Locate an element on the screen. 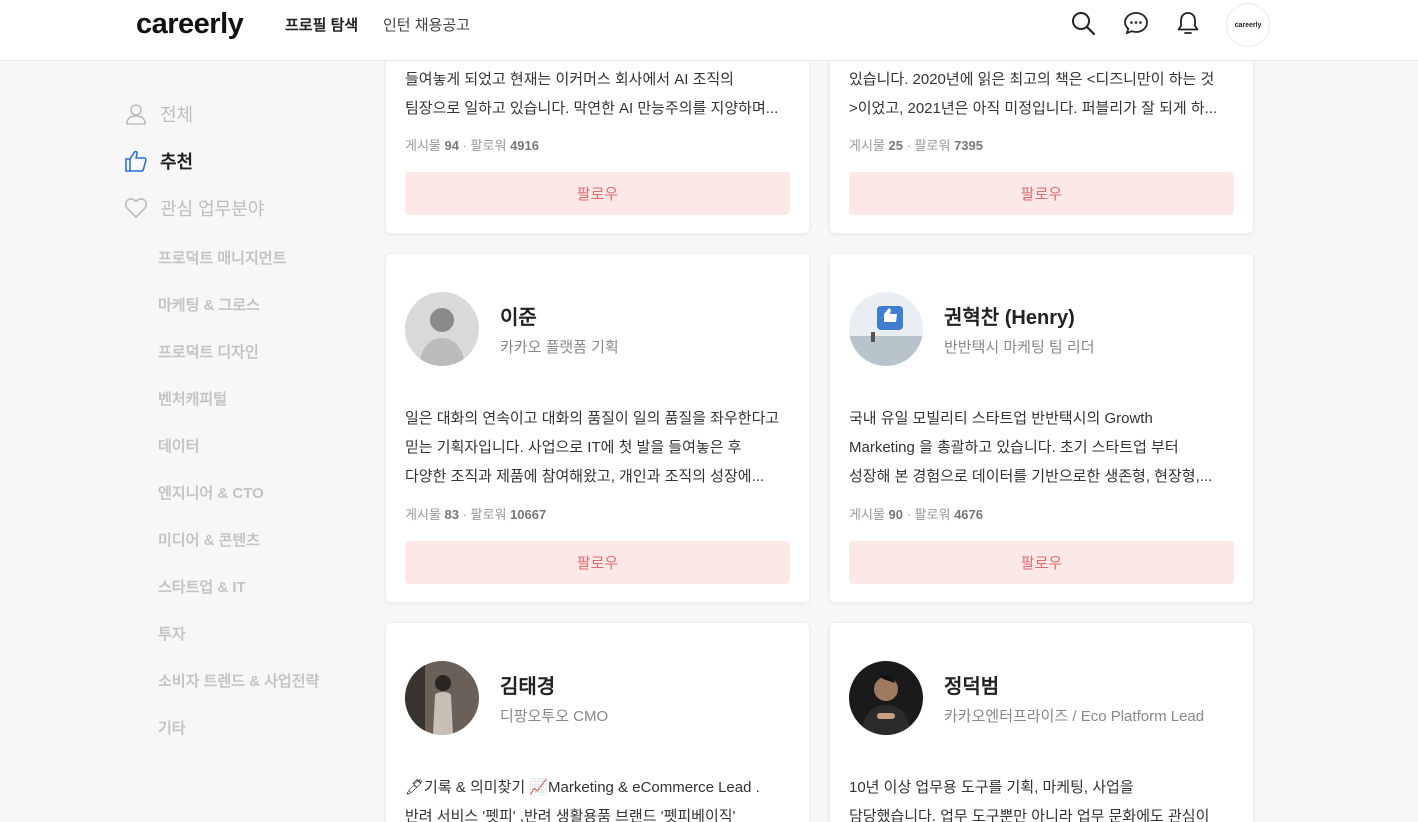 The image size is (1418, 822). profile-header: 김태경 디팡오투오 CMO is located at coordinates (506, 698).